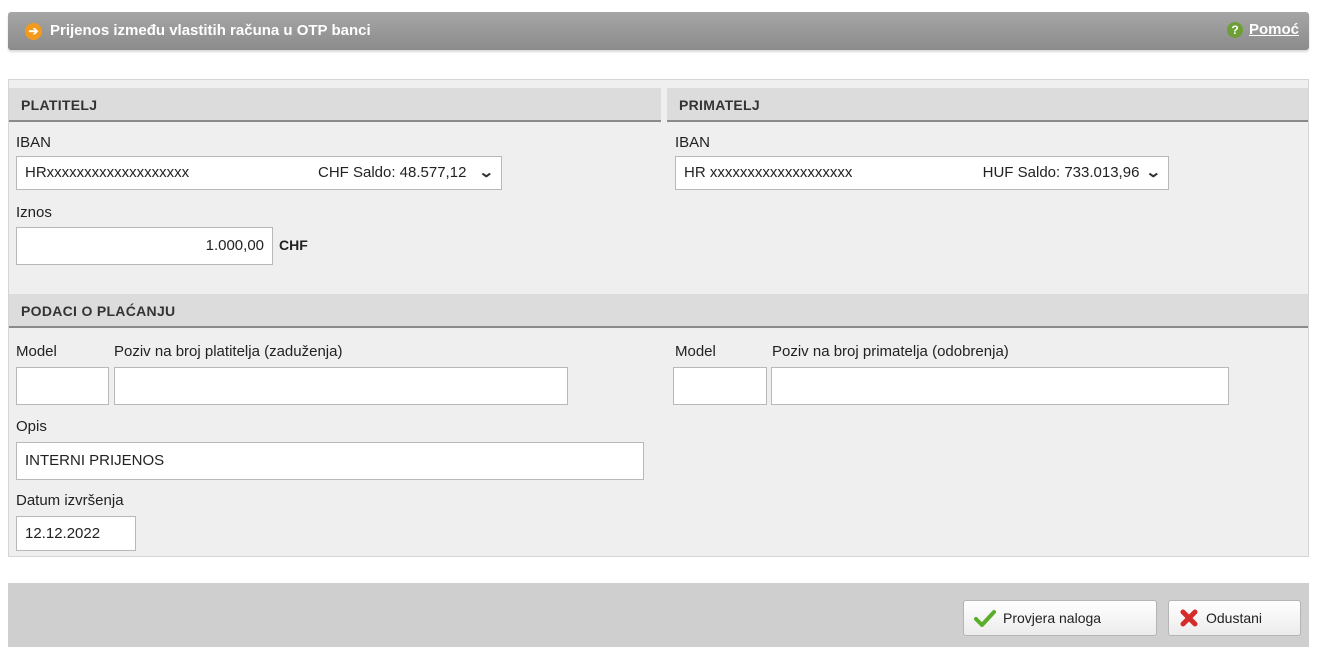  I want to click on recipient-section-header: PRIMATELJ, so click(987, 105).